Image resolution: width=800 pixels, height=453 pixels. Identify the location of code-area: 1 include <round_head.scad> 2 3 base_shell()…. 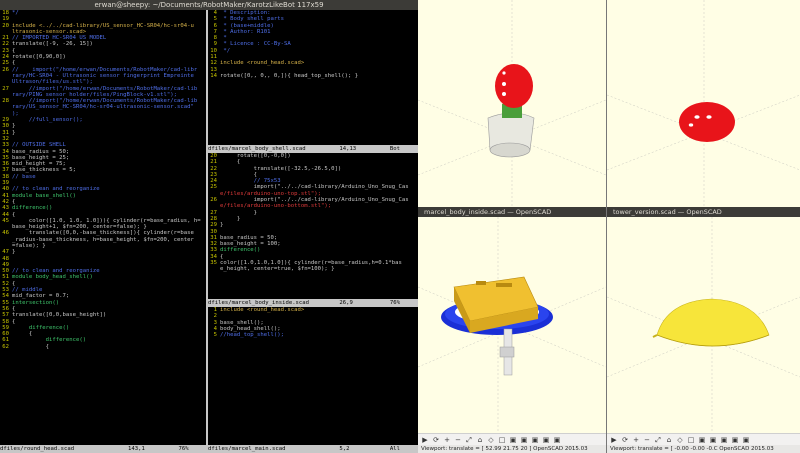
(313, 322).